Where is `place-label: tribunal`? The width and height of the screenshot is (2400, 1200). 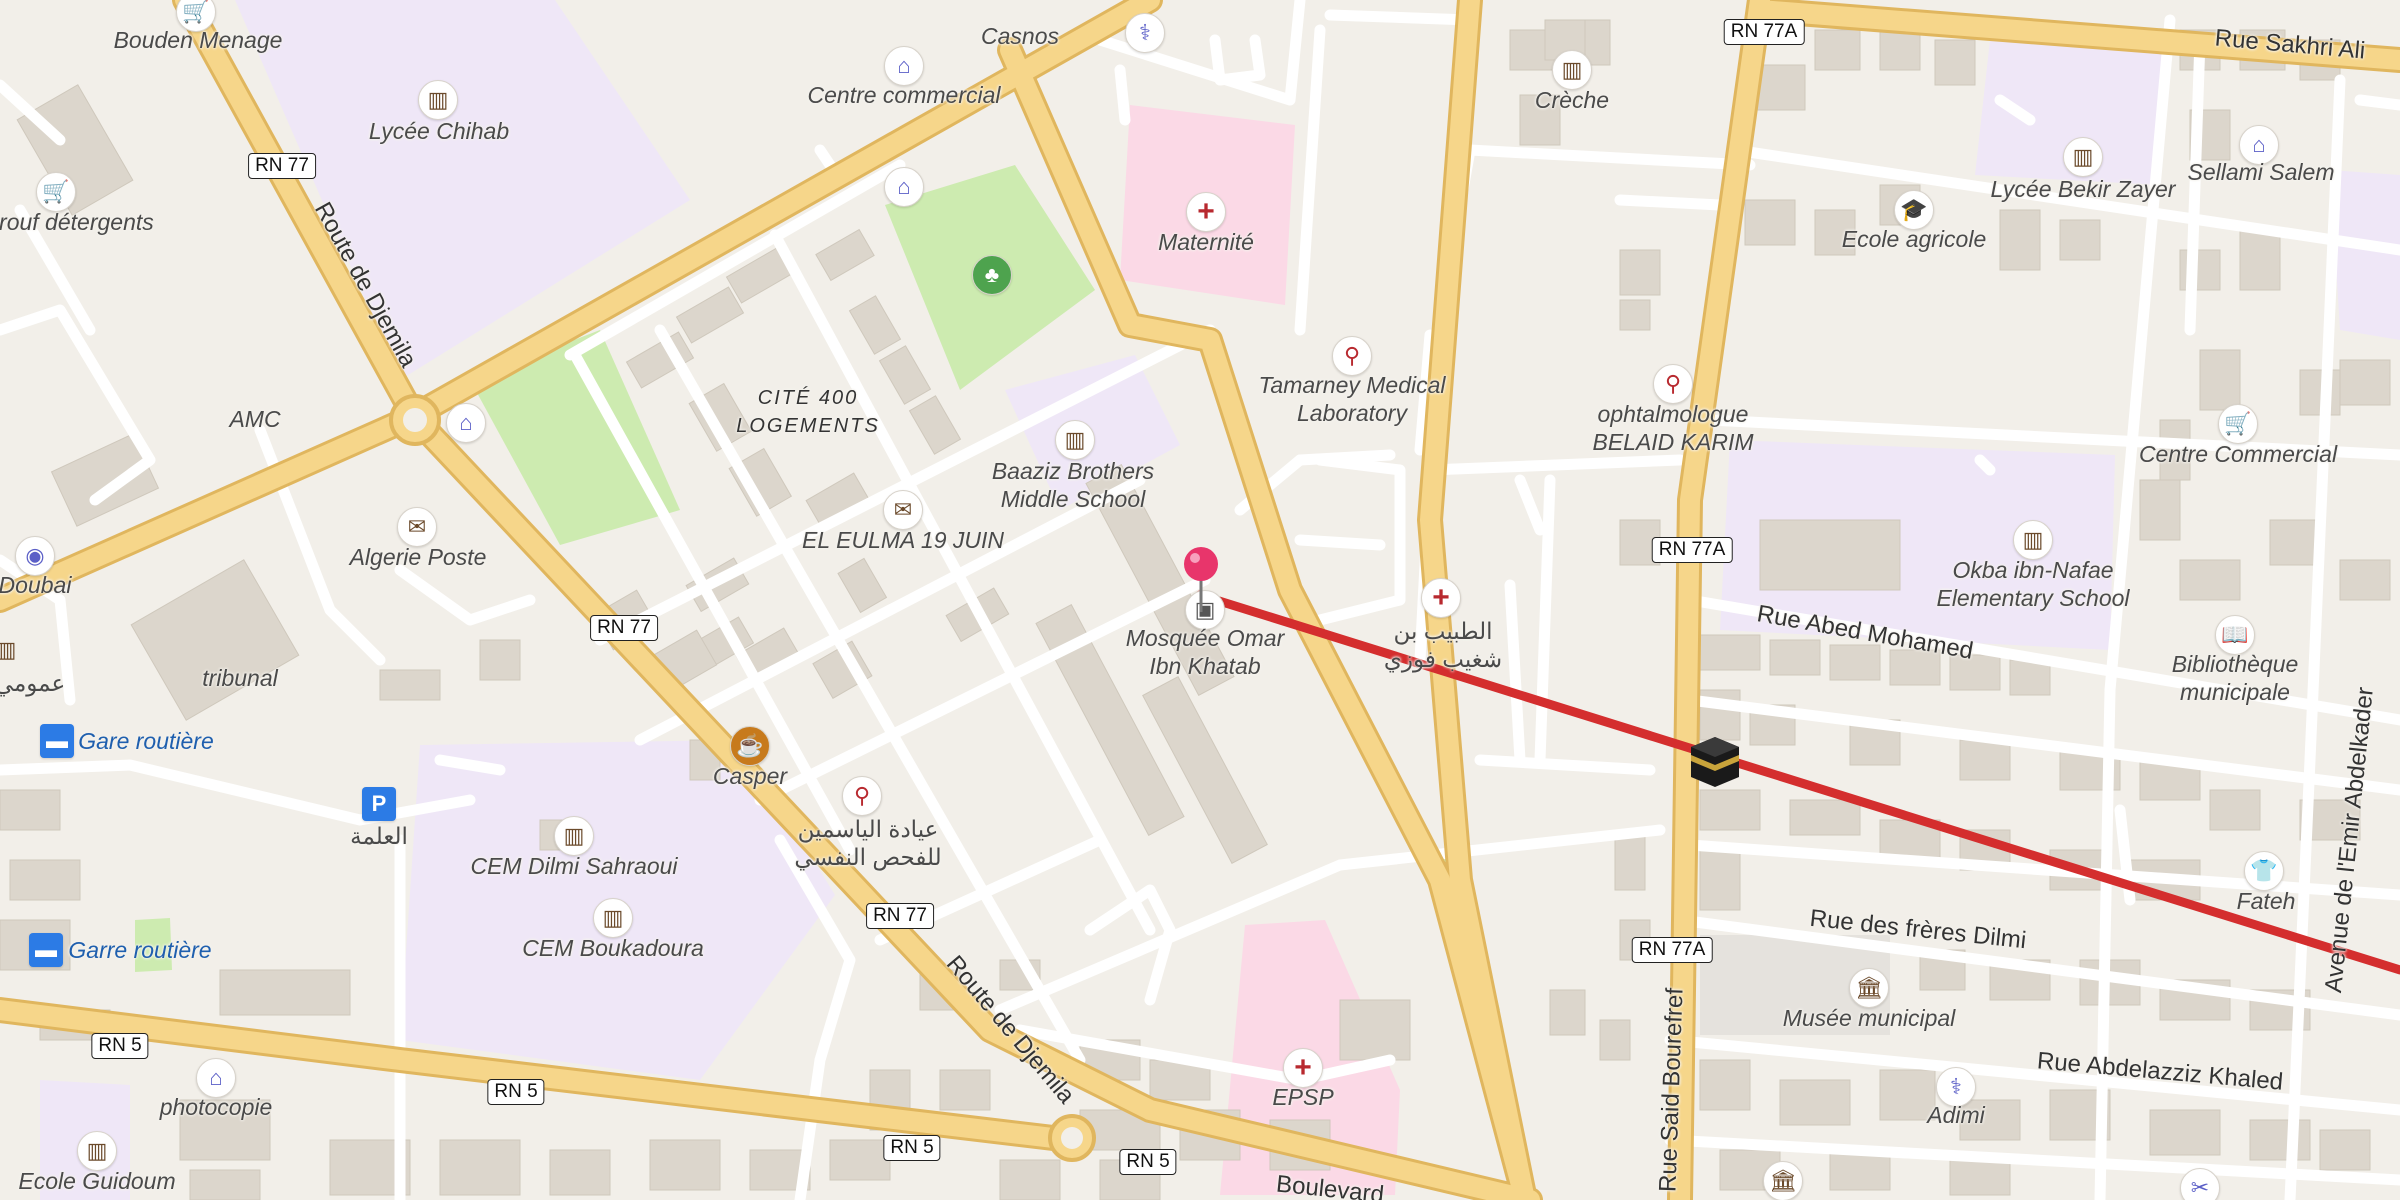 place-label: tribunal is located at coordinates (240, 678).